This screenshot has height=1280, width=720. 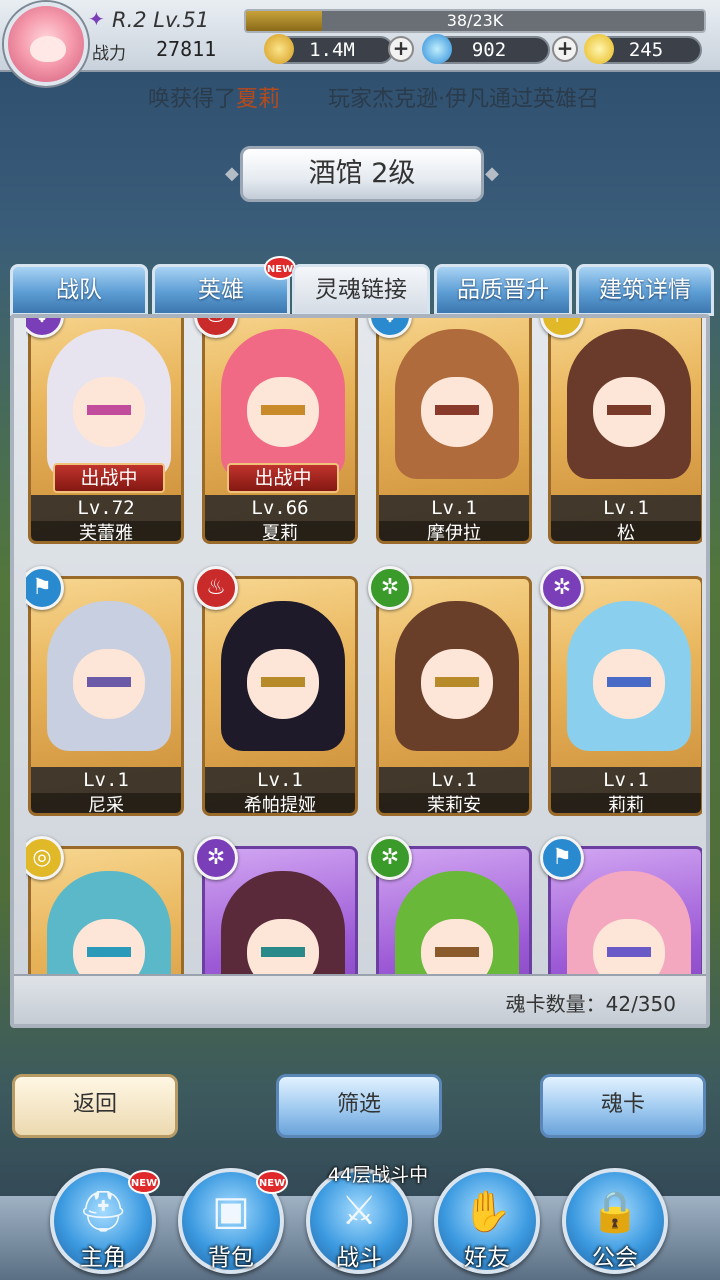 I want to click on add-gold-button: +, so click(x=401, y=49).